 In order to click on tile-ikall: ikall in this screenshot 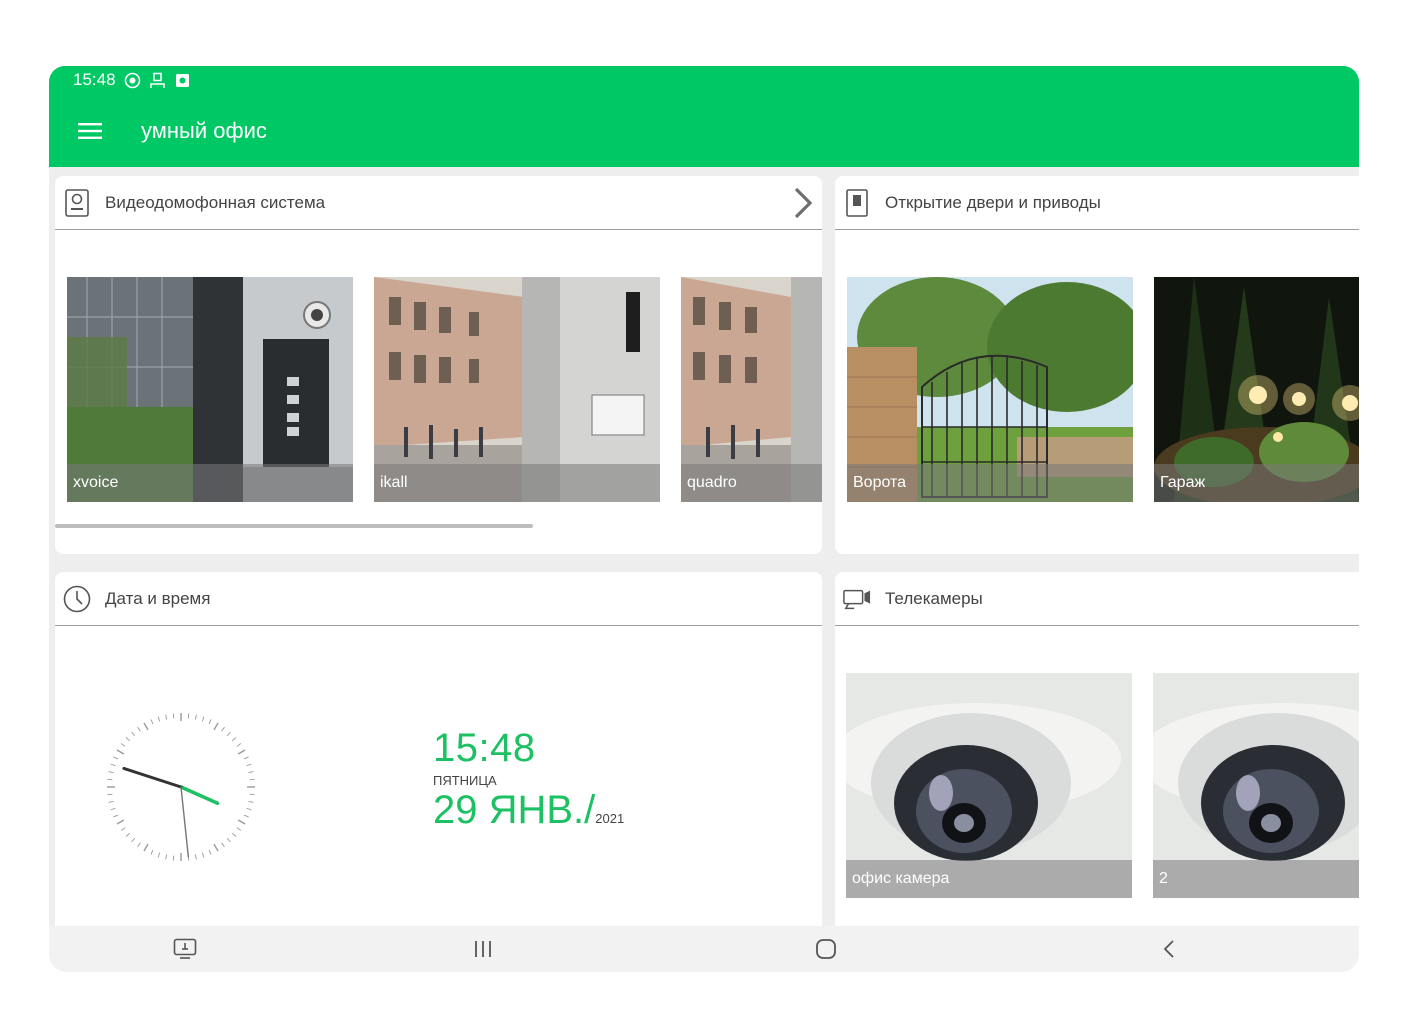, I will do `click(517, 389)`.